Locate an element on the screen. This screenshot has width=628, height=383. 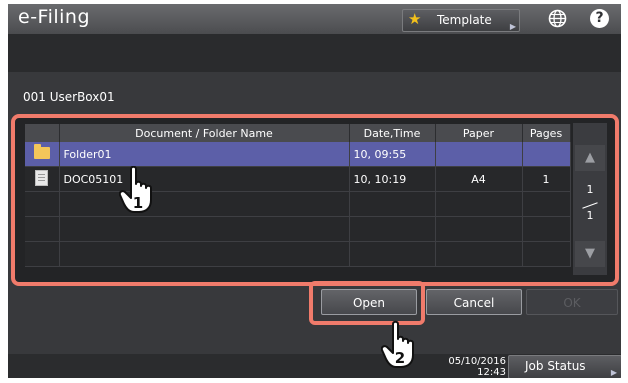
table-row: DOC05101 10, 10:19 A4 1 is located at coordinates (298, 179).